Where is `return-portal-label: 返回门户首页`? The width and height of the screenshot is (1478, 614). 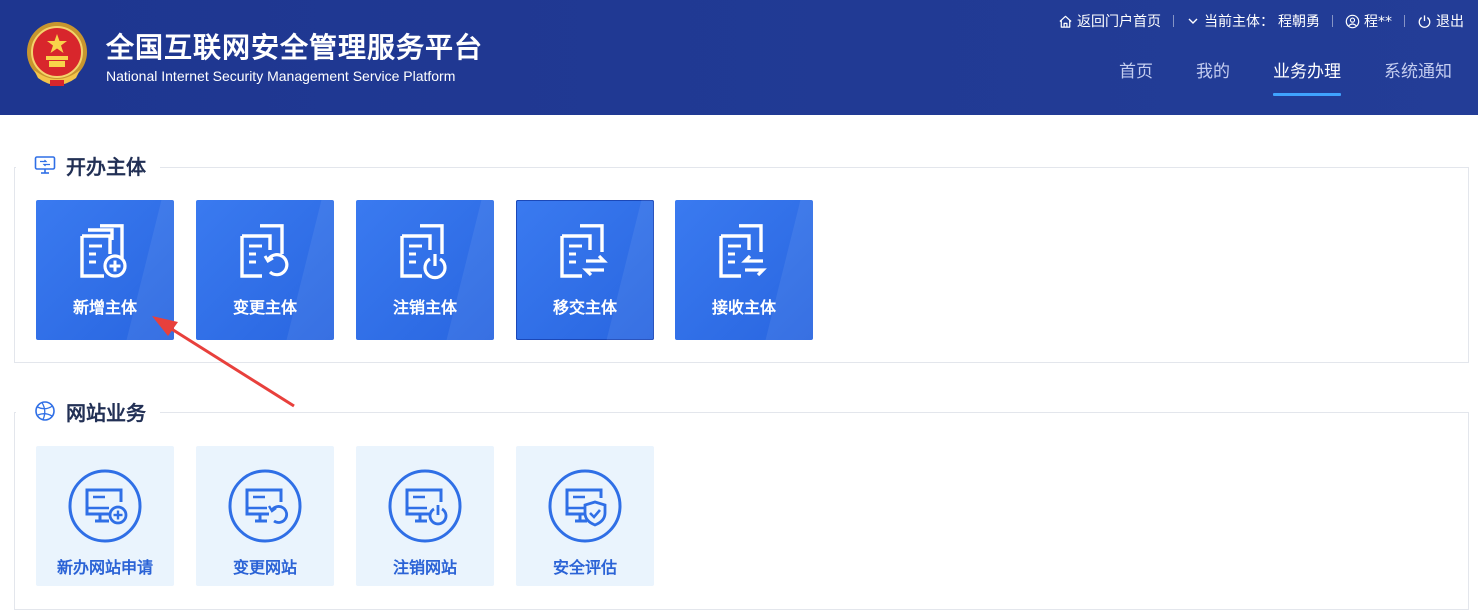 return-portal-label: 返回门户首页 is located at coordinates (1119, 22).